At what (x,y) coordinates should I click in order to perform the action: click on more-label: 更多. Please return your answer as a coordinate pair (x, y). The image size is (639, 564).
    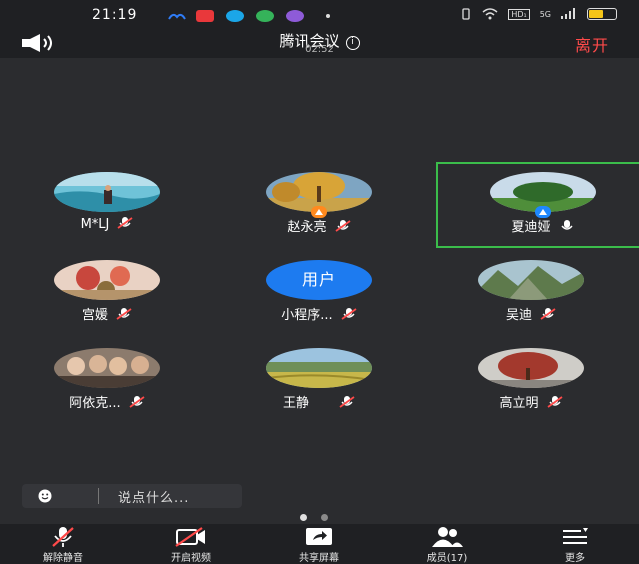
    Looking at the image, I should click on (575, 558).